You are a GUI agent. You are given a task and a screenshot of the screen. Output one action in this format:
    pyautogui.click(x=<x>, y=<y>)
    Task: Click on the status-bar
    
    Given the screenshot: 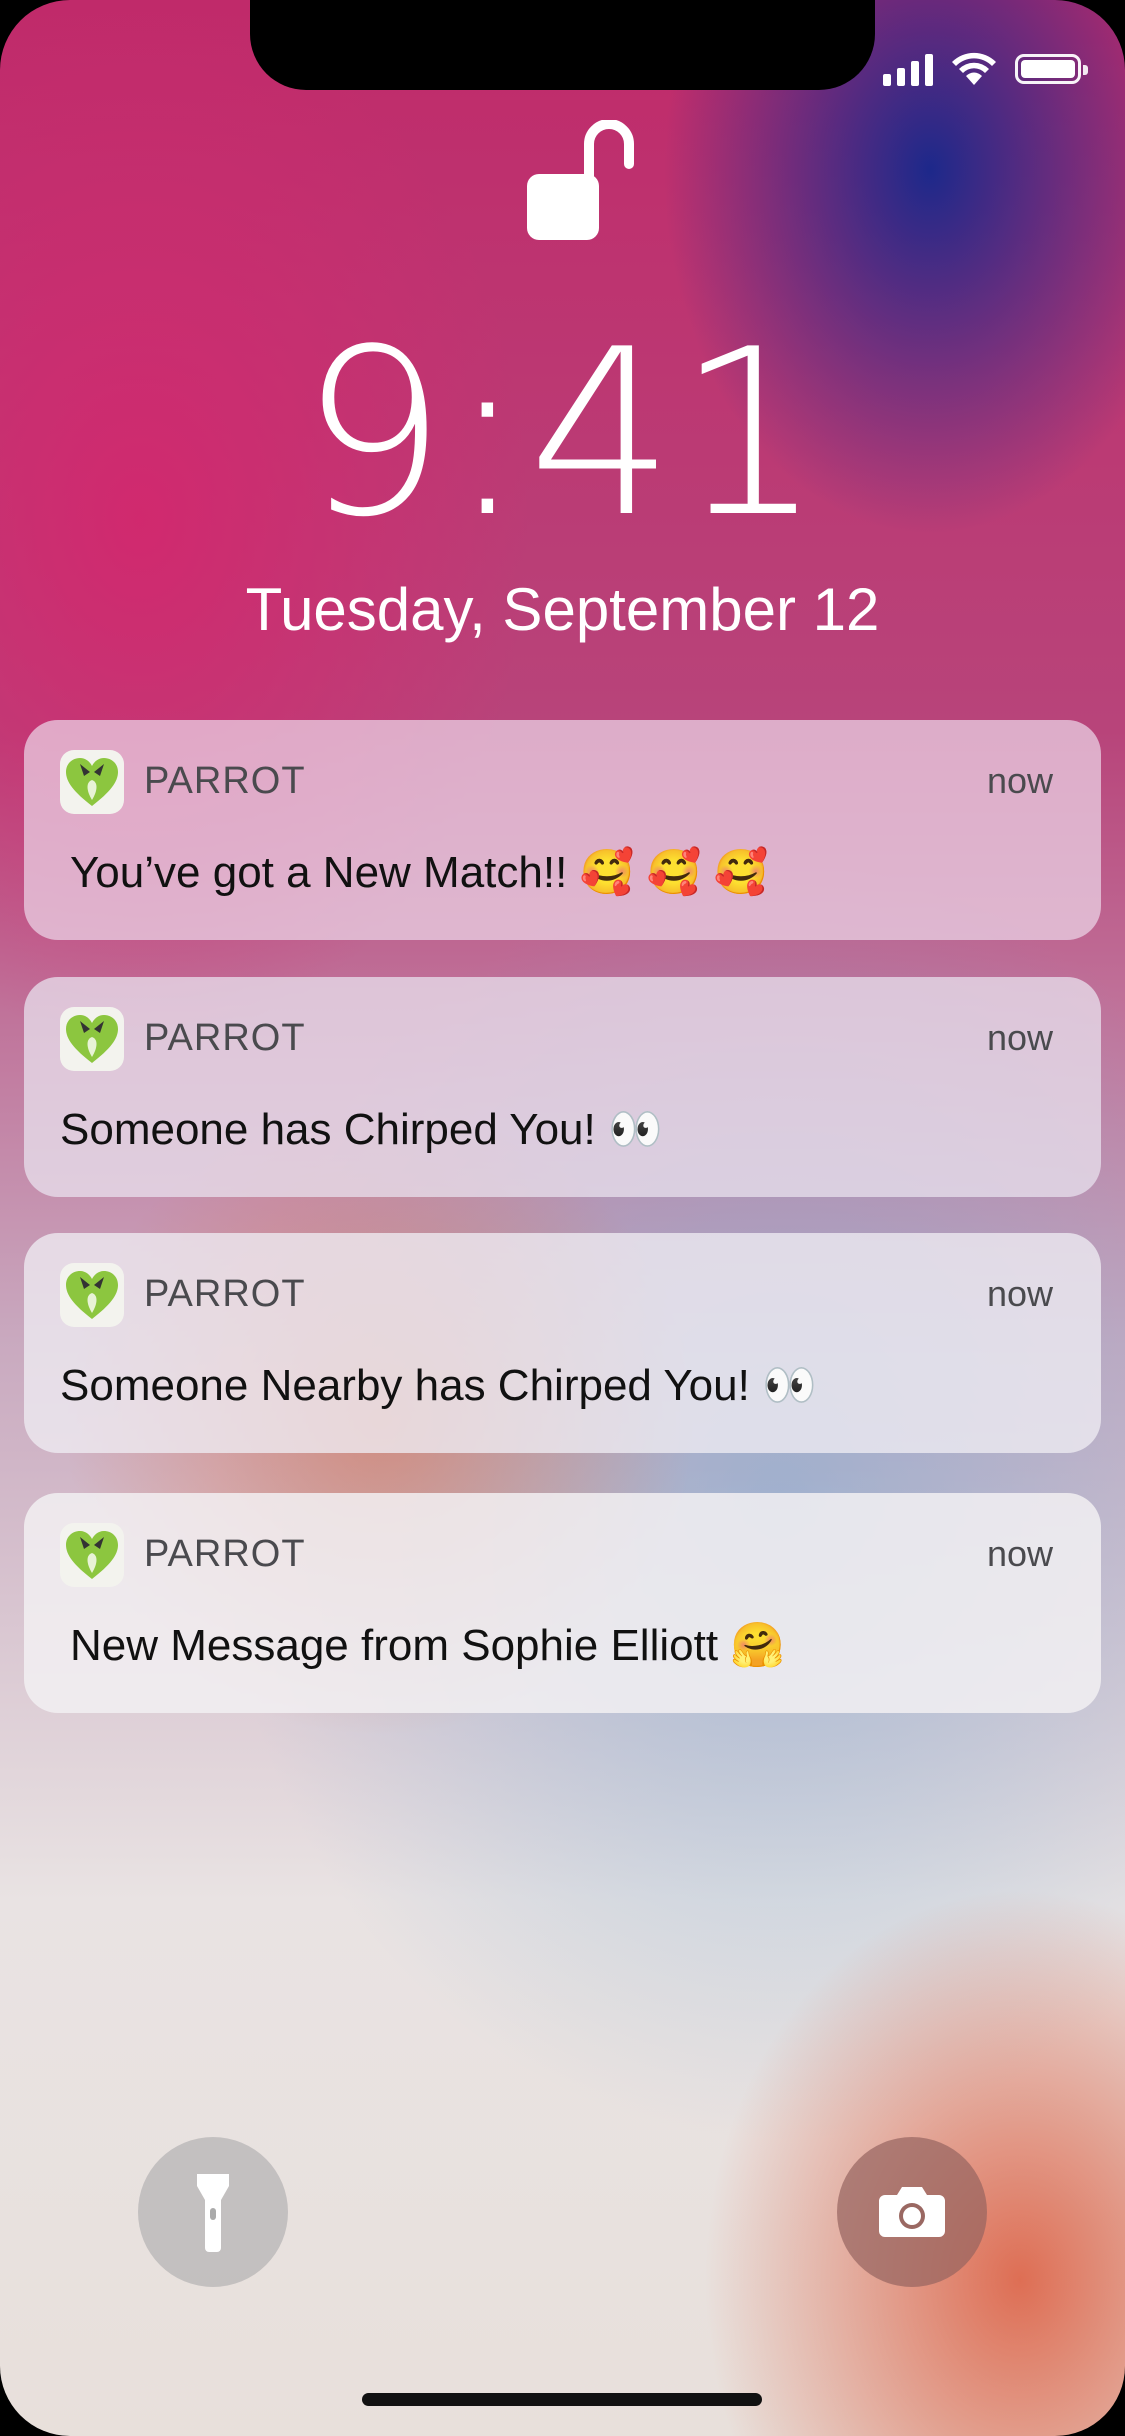 What is the action you would take?
    pyautogui.click(x=985, y=69)
    